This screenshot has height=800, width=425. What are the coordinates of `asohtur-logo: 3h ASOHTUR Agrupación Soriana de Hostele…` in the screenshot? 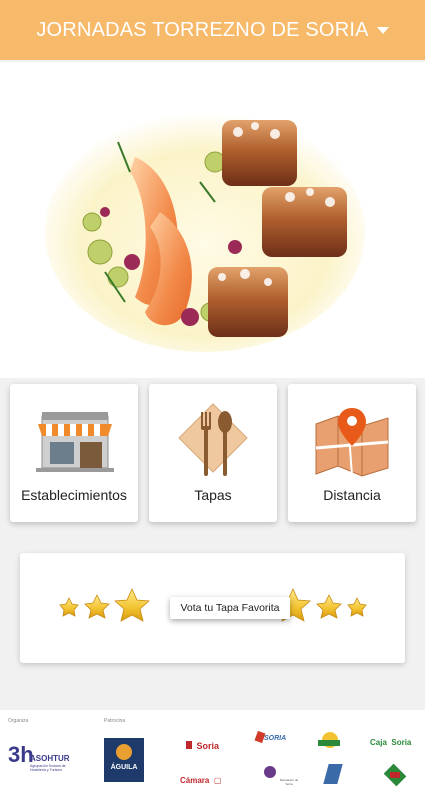 It's located at (39, 757).